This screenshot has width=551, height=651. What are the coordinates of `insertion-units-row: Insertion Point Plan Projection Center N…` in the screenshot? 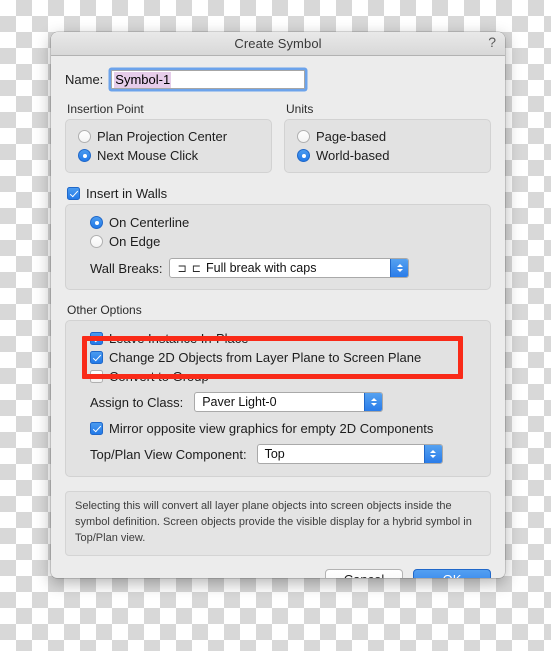 It's located at (278, 137).